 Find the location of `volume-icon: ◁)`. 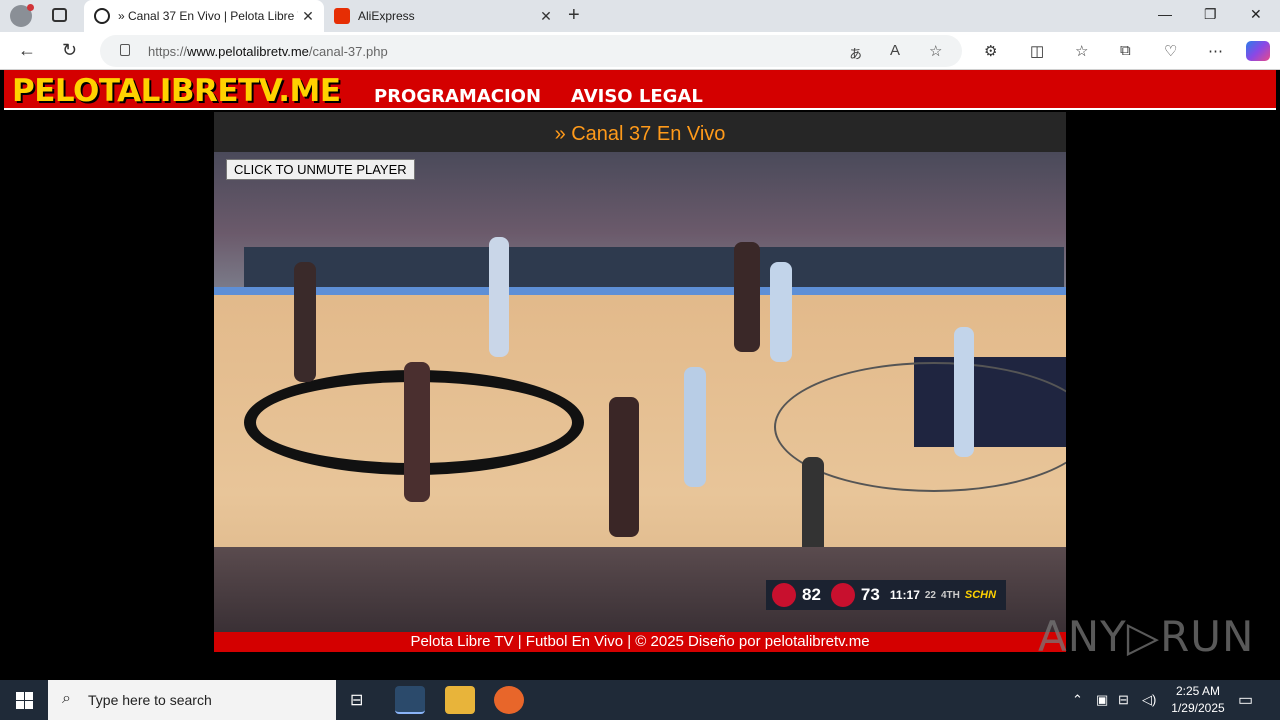

volume-icon: ◁) is located at coordinates (1149, 700).